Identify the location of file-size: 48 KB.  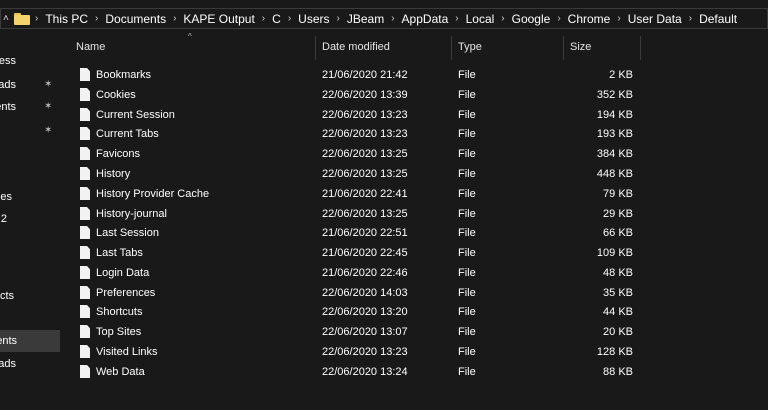
(618, 273).